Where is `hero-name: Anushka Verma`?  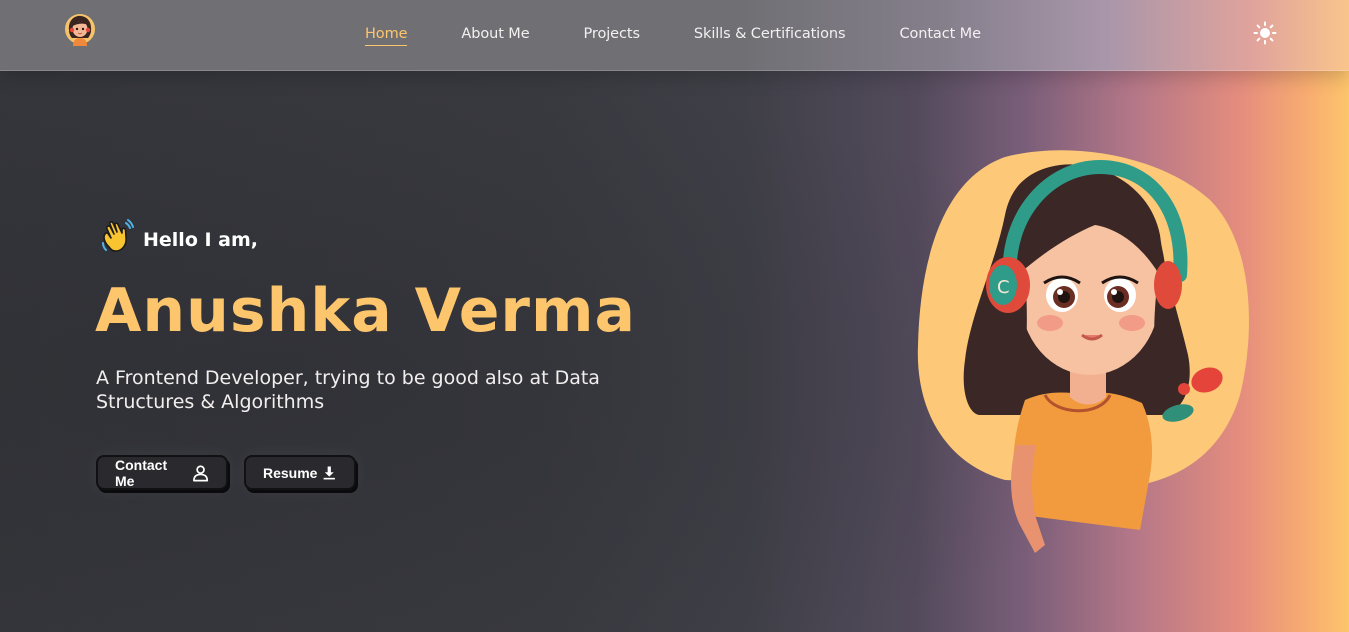 hero-name: Anushka Verma is located at coordinates (366, 311).